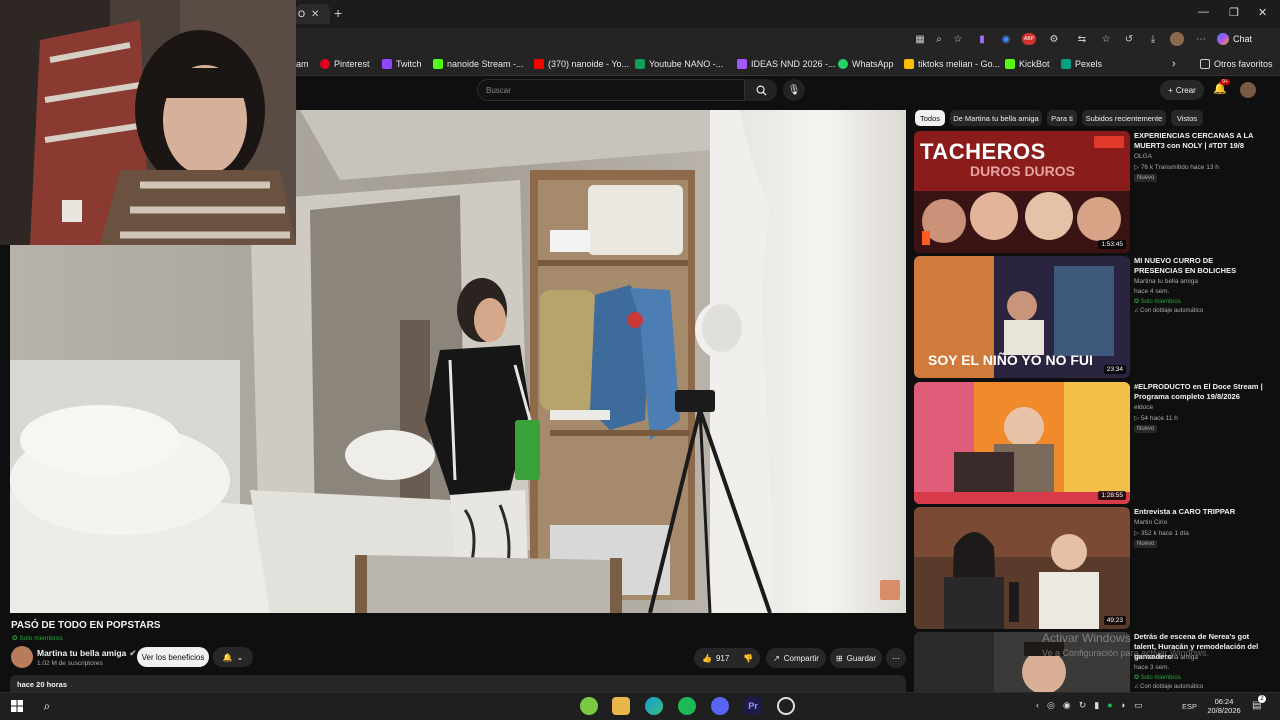  Describe the element at coordinates (173, 657) in the screenshot. I see `benefits-button: Ver los beneficios` at that location.